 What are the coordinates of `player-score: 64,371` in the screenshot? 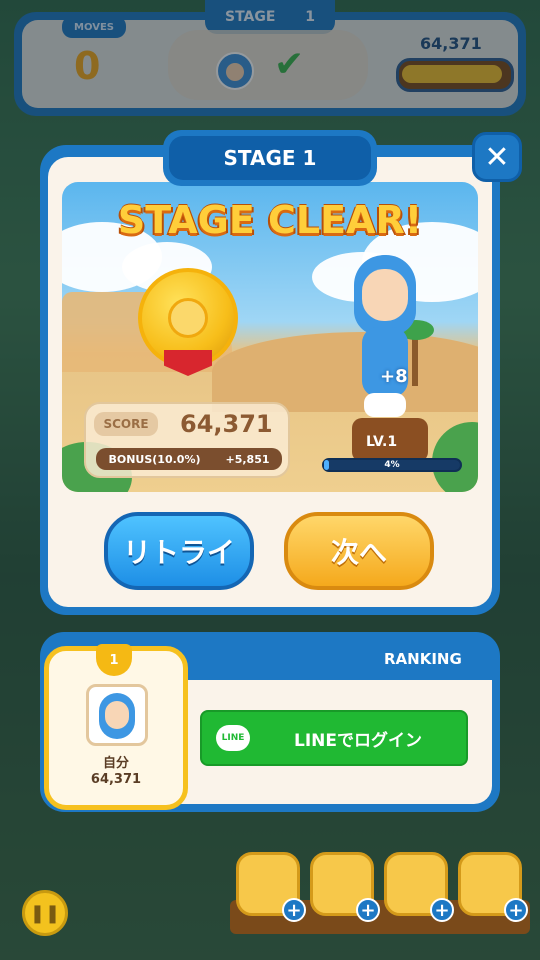 It's located at (116, 779).